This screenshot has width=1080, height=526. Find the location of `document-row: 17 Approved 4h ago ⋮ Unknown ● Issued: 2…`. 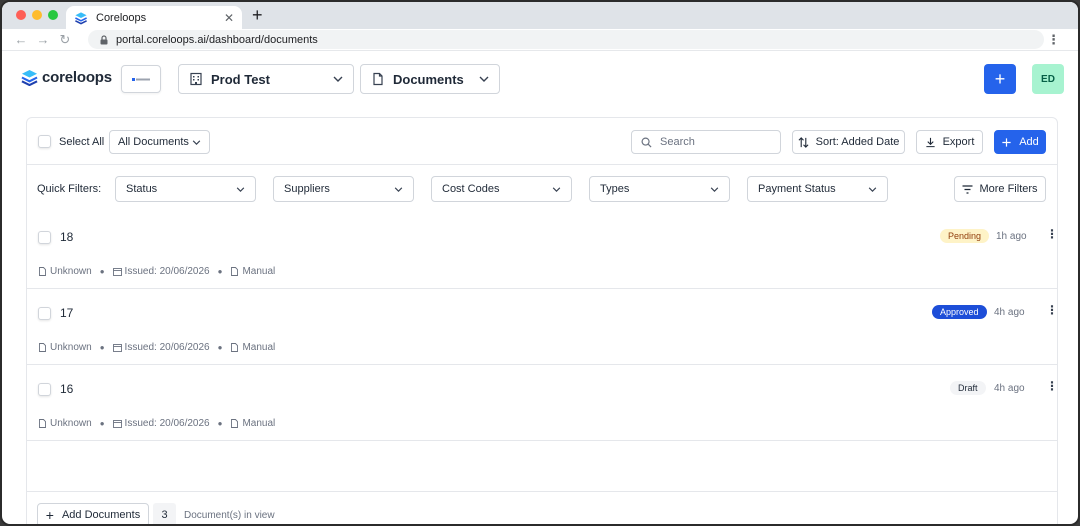

document-row: 17 Approved 4h ago ⋮ Unknown ● Issued: 2… is located at coordinates (542, 327).